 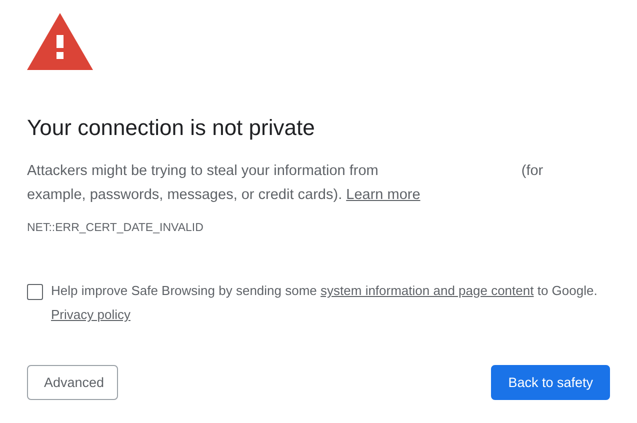 What do you see at coordinates (35, 292) in the screenshot?
I see `checkbox` at bounding box center [35, 292].